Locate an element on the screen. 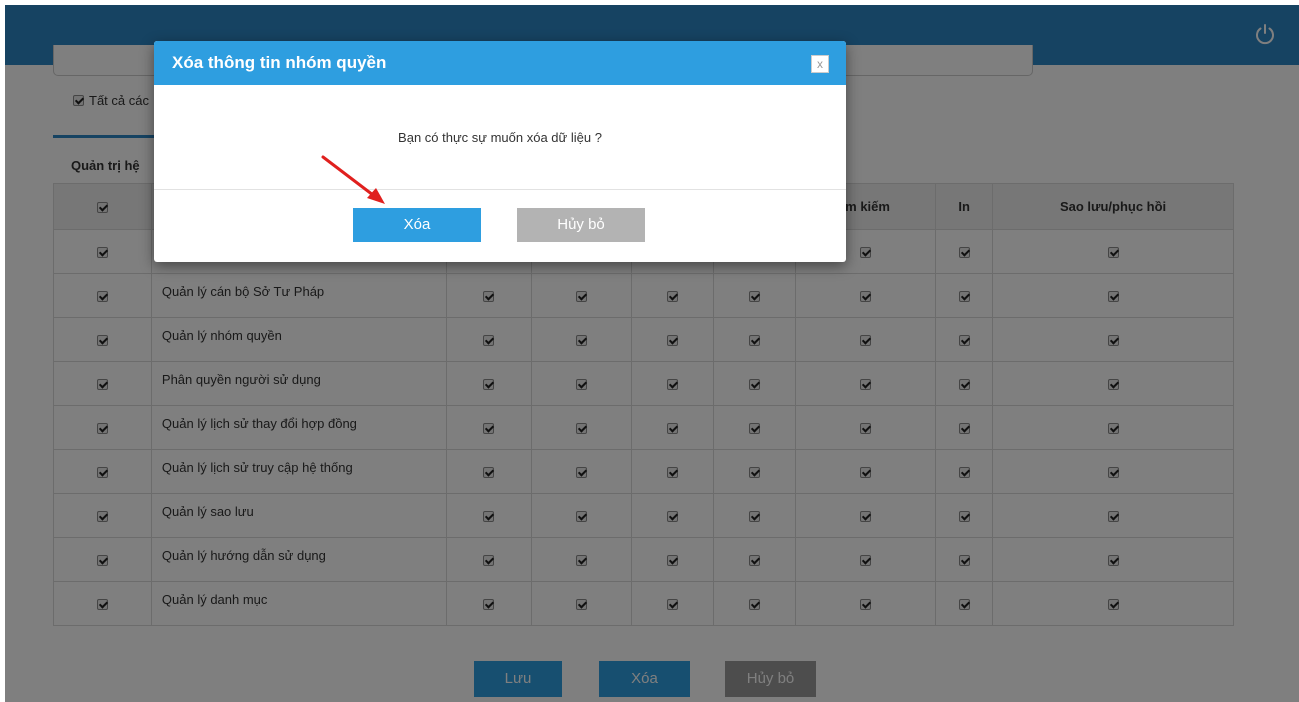 The image size is (1299, 702). dialog-body: Bạn có thực sự muốn xóa dữ liệu ? is located at coordinates (500, 137).